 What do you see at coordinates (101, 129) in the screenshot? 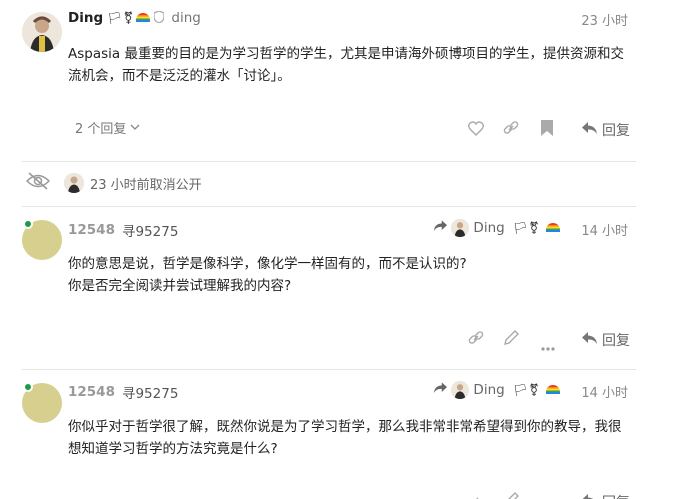
I see `replies-count: 2 个回复` at bounding box center [101, 129].